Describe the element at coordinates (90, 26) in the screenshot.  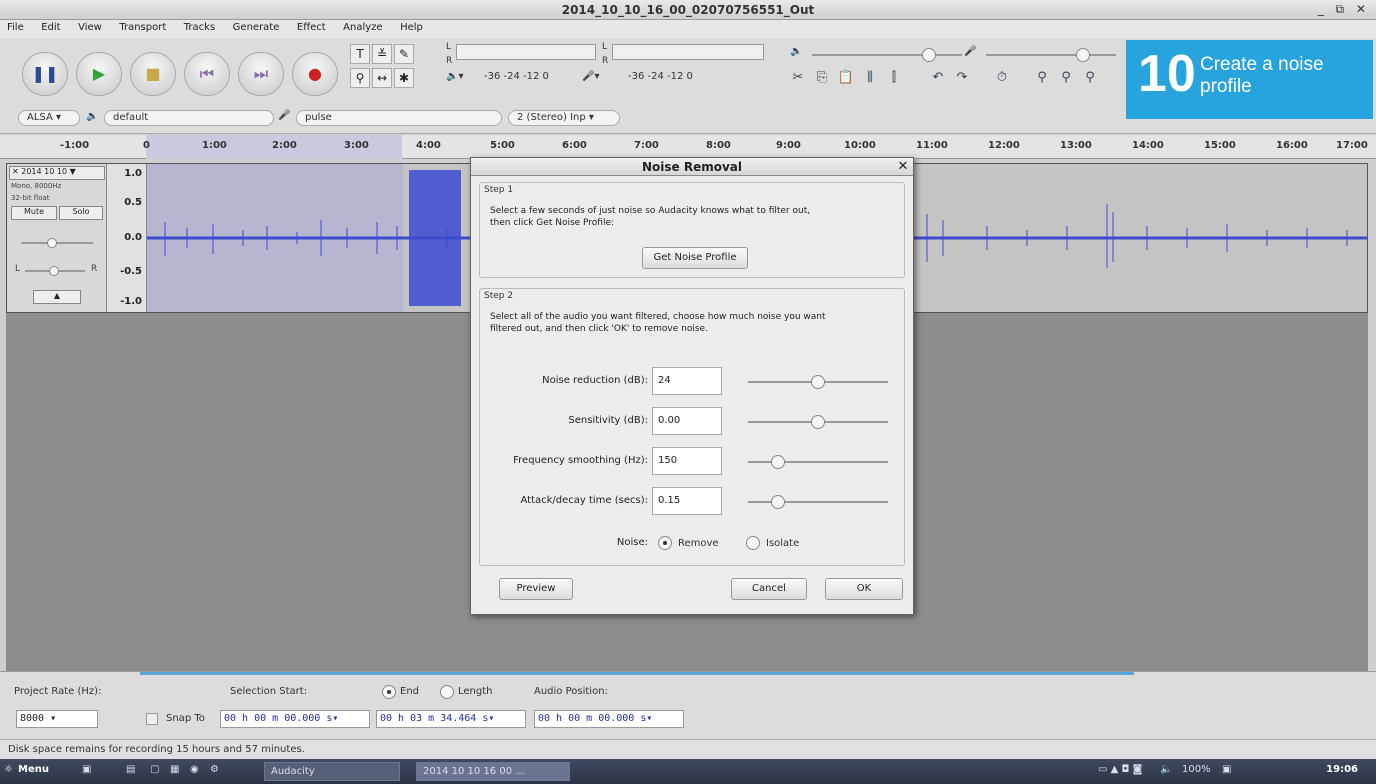
I see `menu-view: View` at that location.